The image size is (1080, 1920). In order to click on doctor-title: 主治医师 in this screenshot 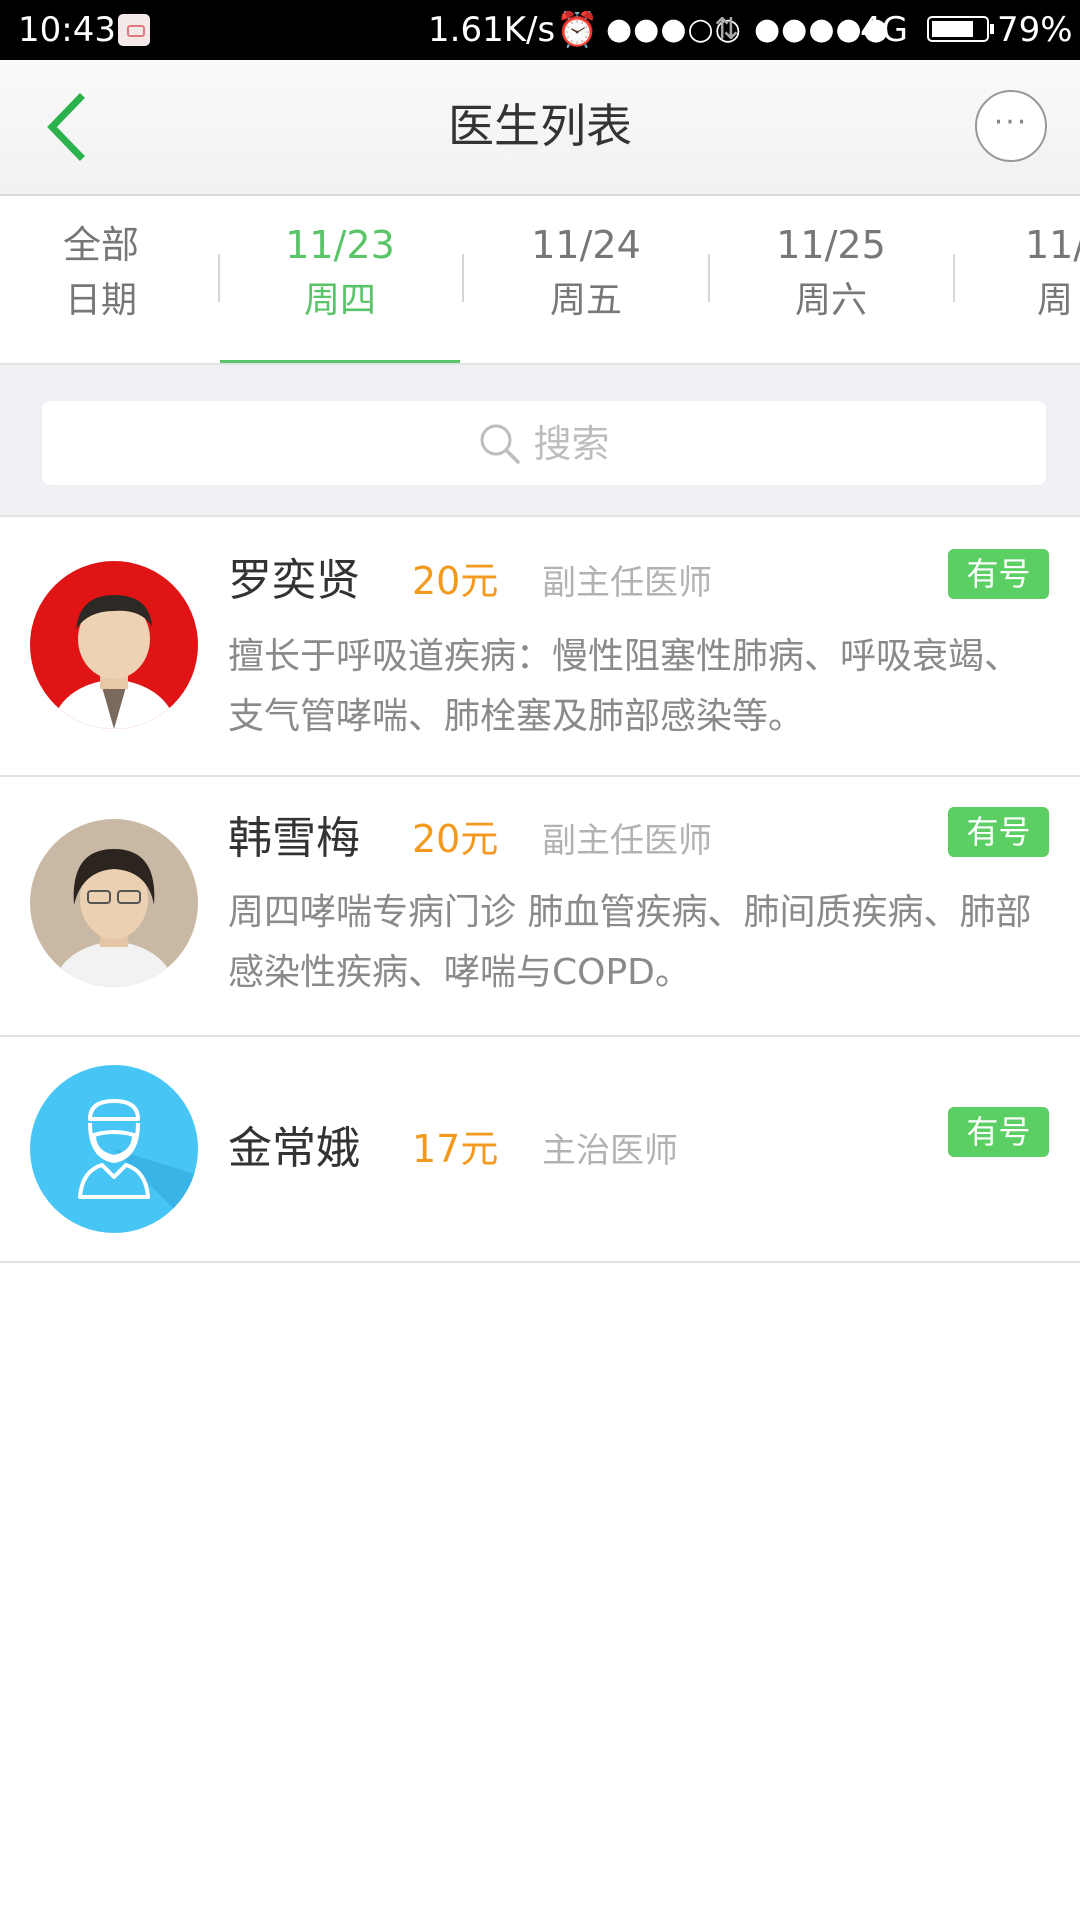, I will do `click(610, 1151)`.